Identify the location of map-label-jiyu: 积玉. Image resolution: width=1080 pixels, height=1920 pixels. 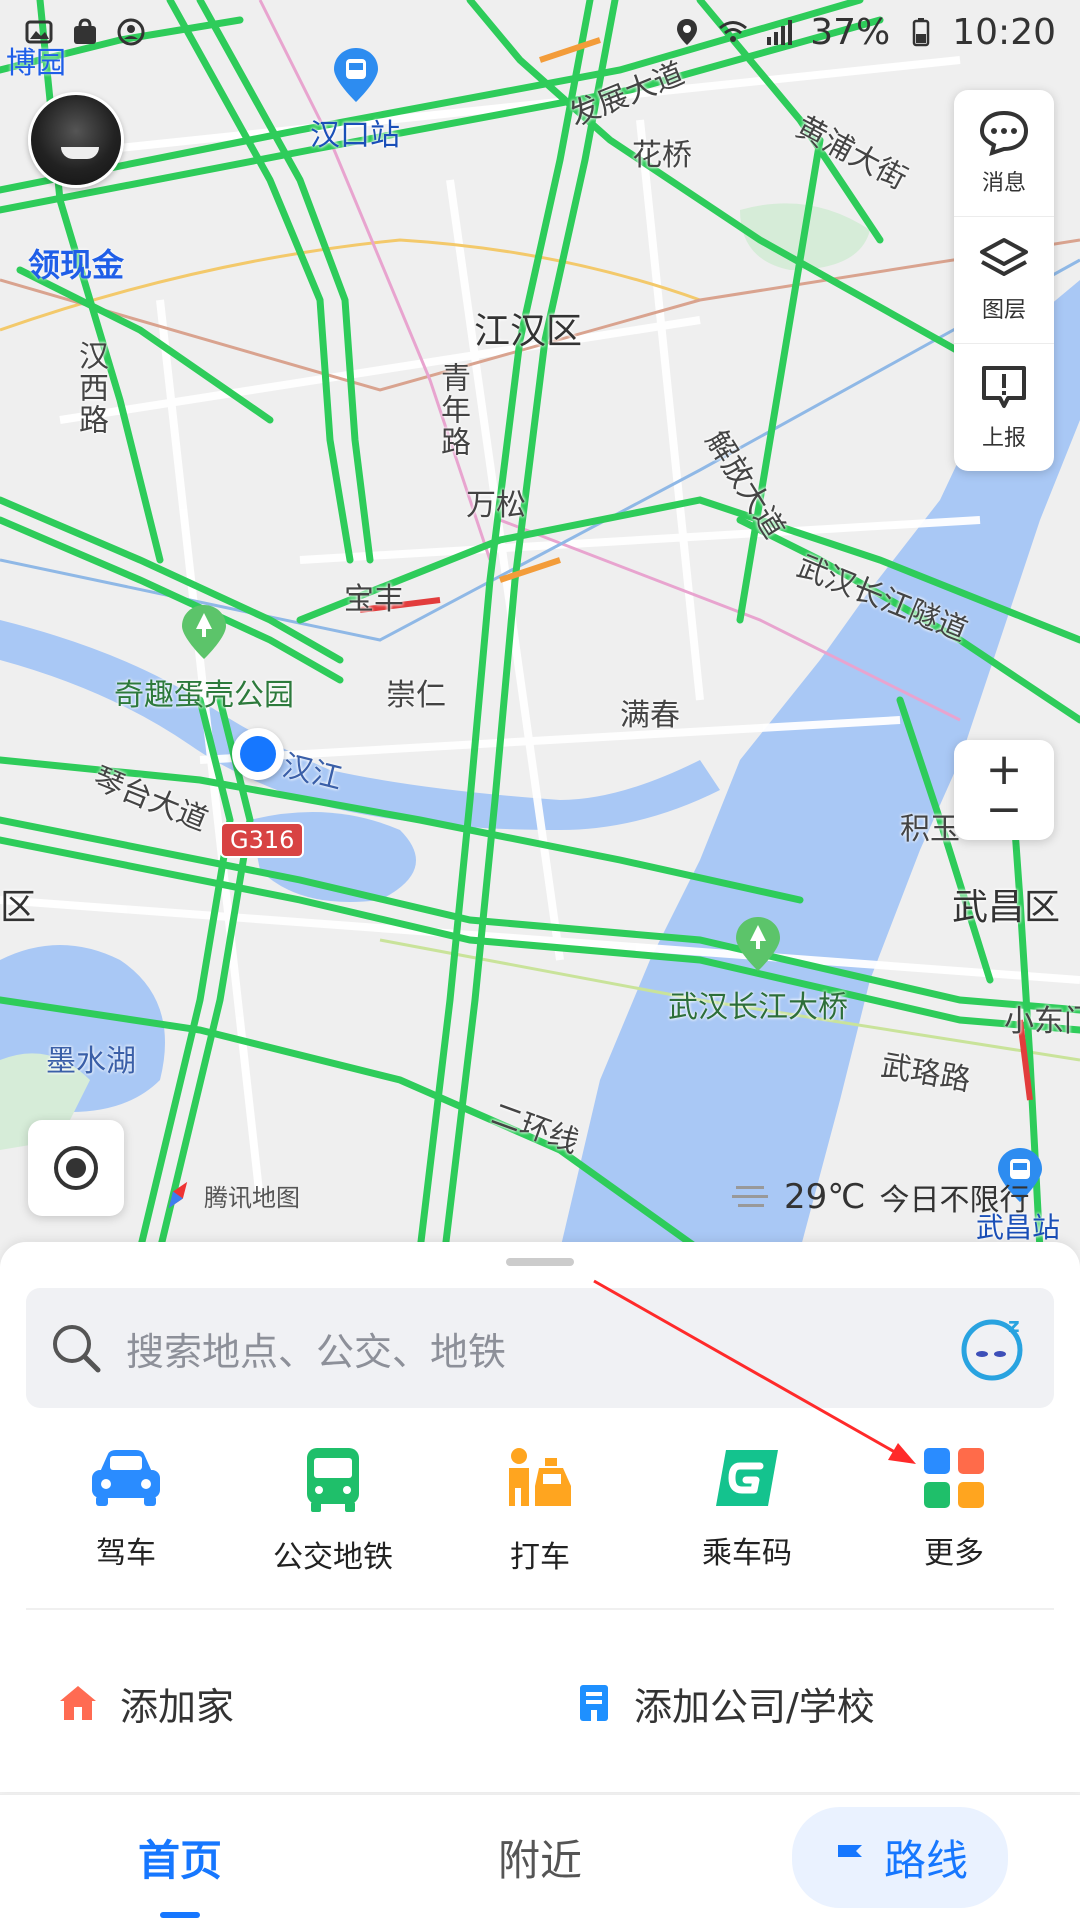
(930, 829).